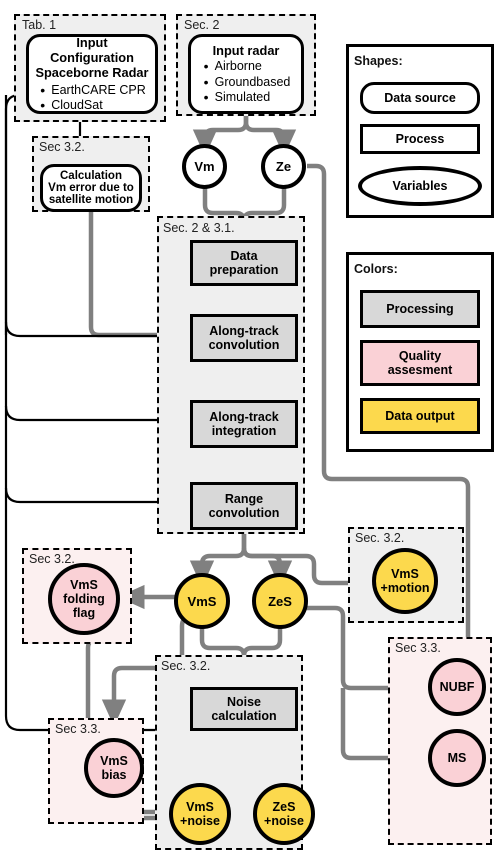 This screenshot has height=858, width=500. I want to click on group-sec32-folding-label: Sec 3.2., so click(52, 559).